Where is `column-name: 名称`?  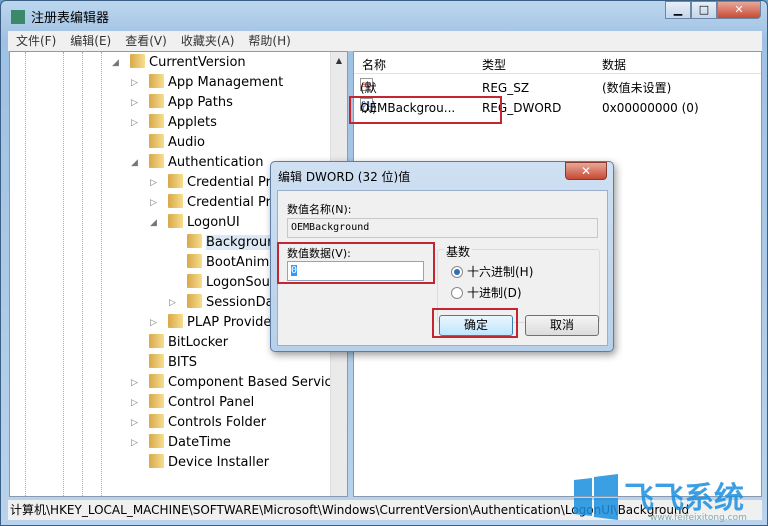 column-name: 名称 is located at coordinates (374, 64).